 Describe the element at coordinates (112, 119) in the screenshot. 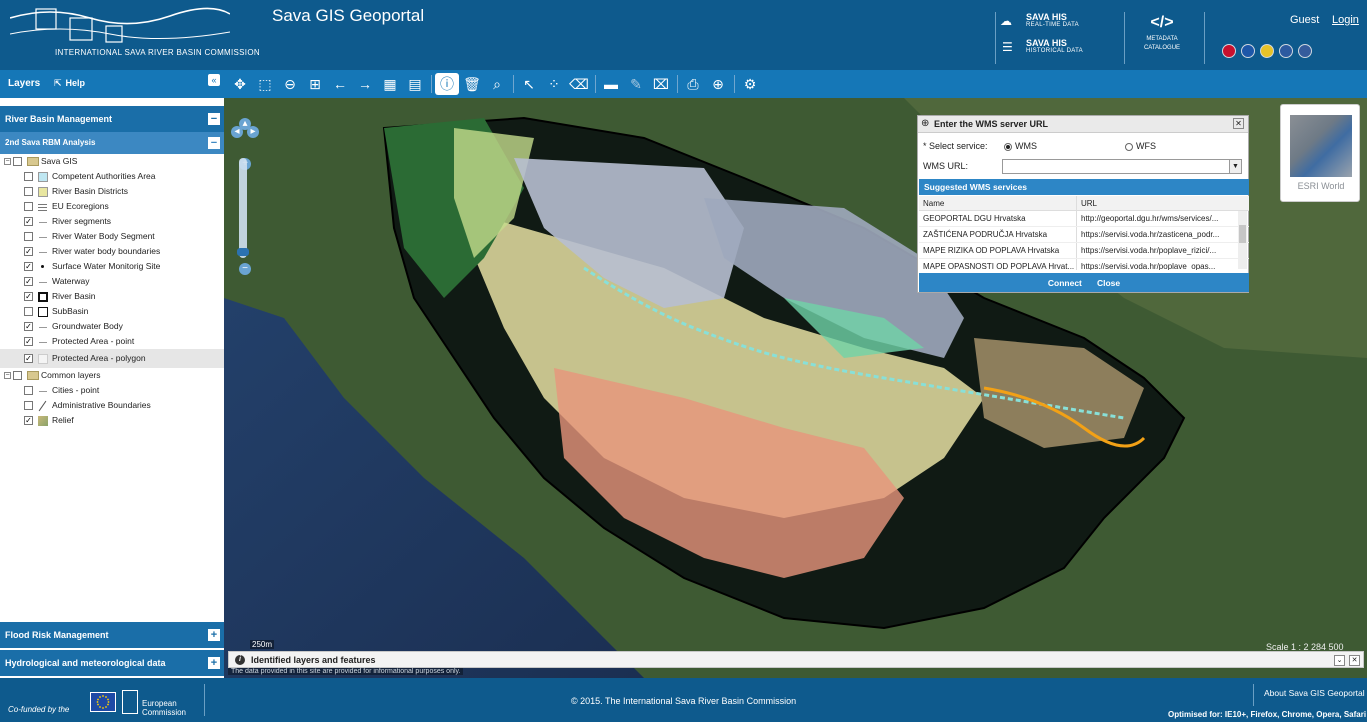

I see `accordion-river-basin: River Basin Management −` at that location.